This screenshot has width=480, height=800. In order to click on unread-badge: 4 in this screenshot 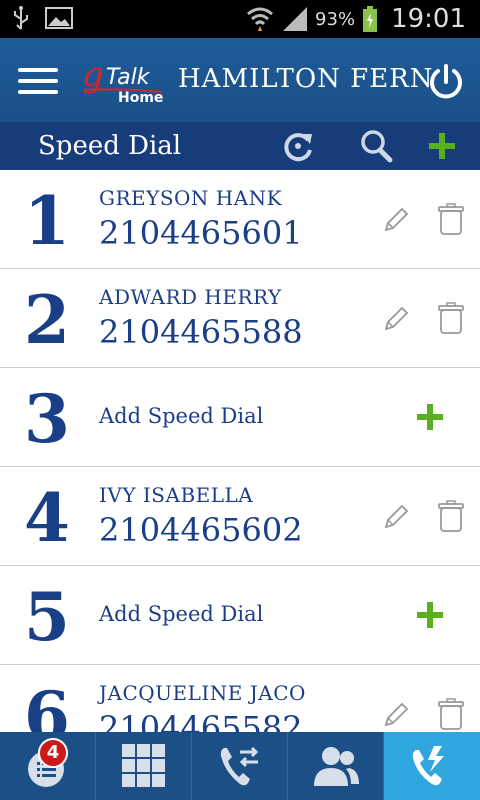, I will do `click(53, 753)`.